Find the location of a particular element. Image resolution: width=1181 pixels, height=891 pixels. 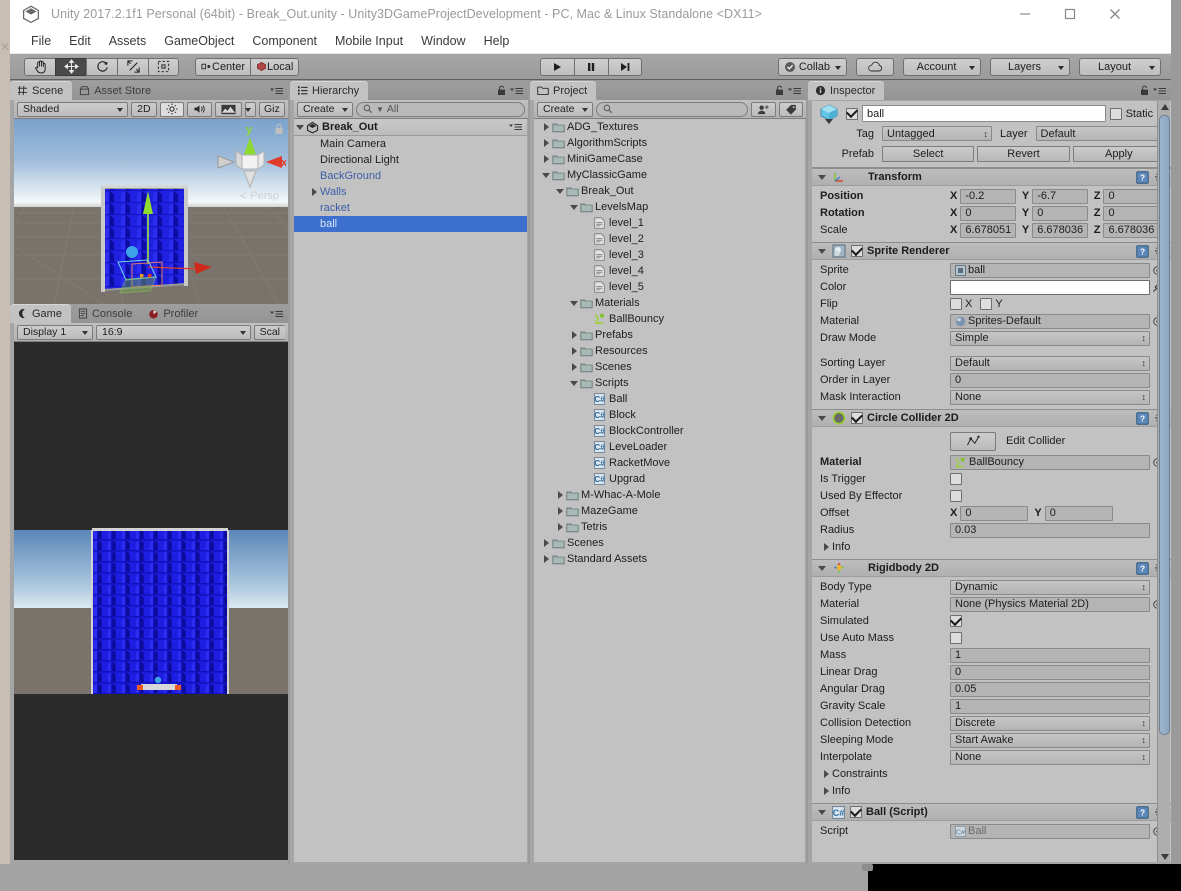

project-item-blockcontroller: C# BlockController is located at coordinates (669, 431).